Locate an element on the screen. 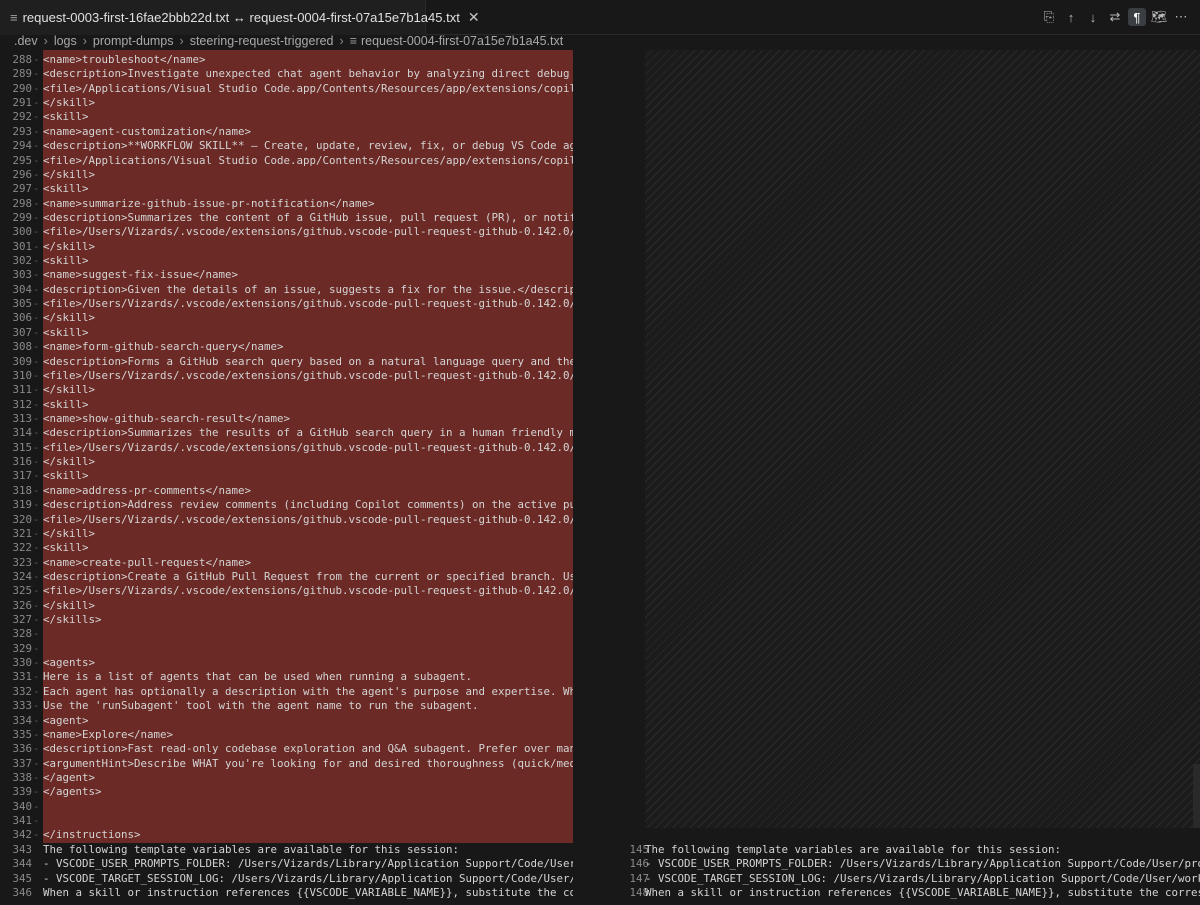  more-actions-icon: ⋯ is located at coordinates (1181, 17).